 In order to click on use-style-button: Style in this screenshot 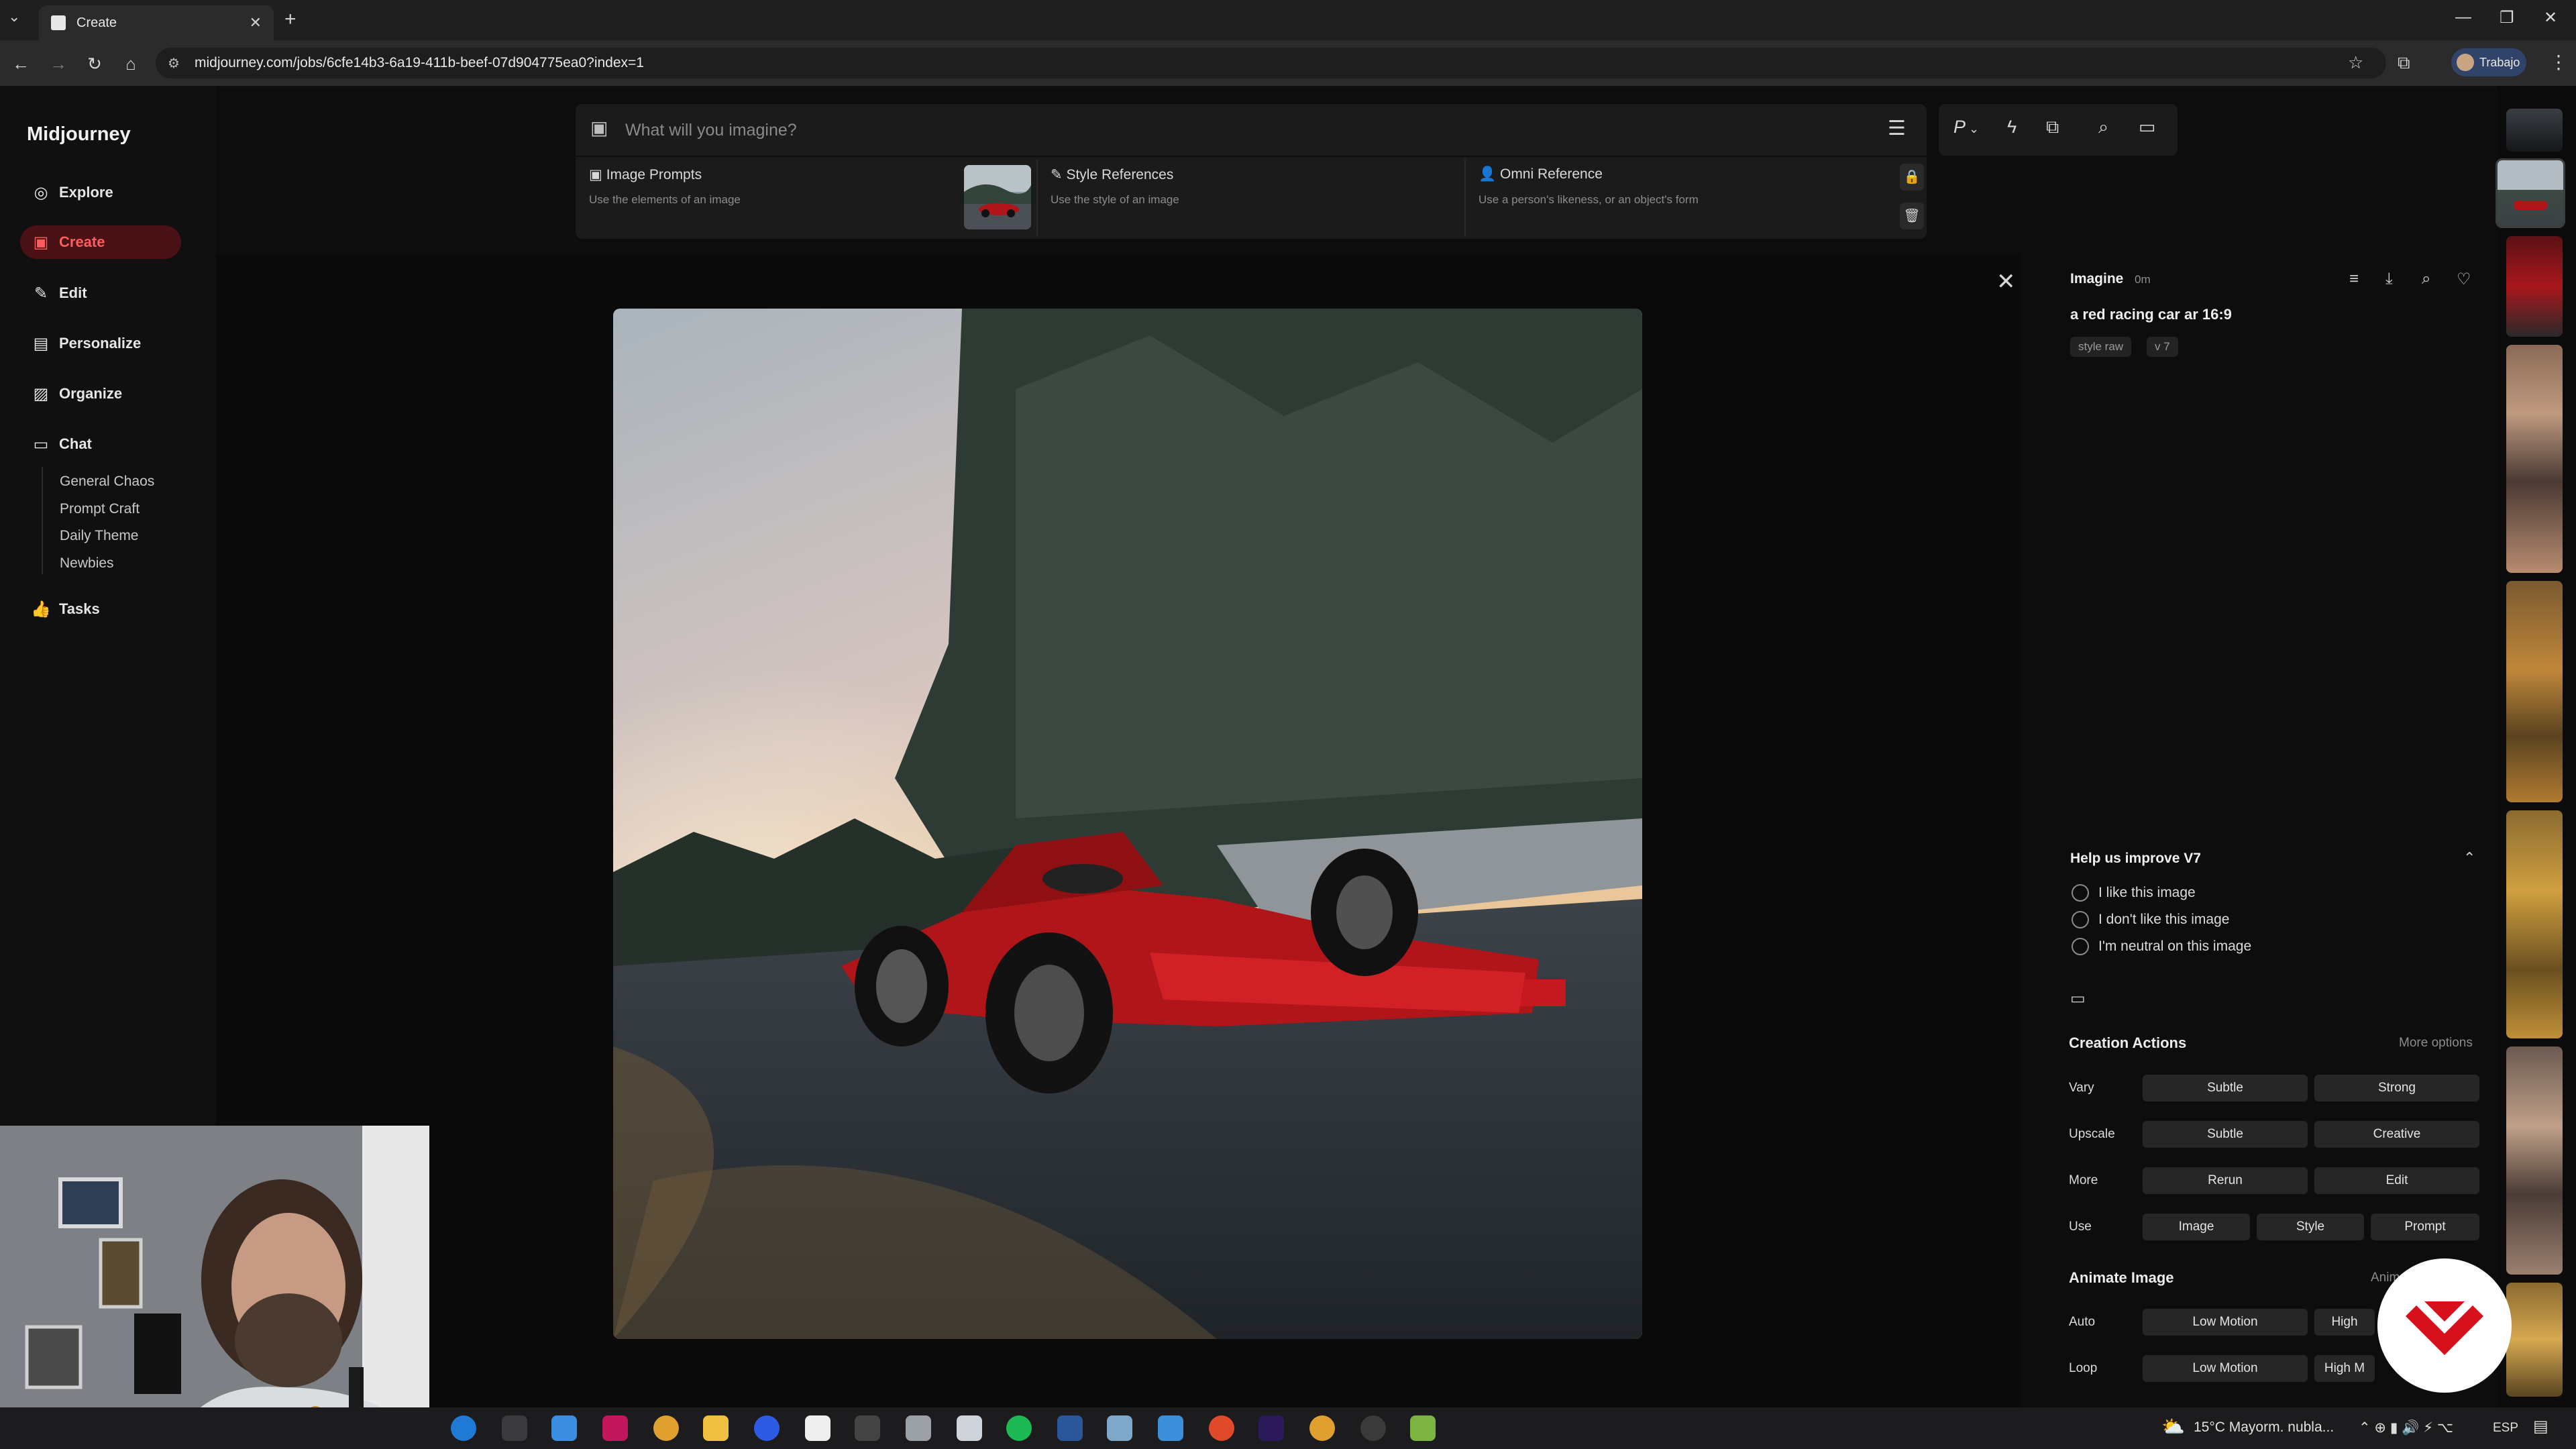, I will do `click(2310, 1227)`.